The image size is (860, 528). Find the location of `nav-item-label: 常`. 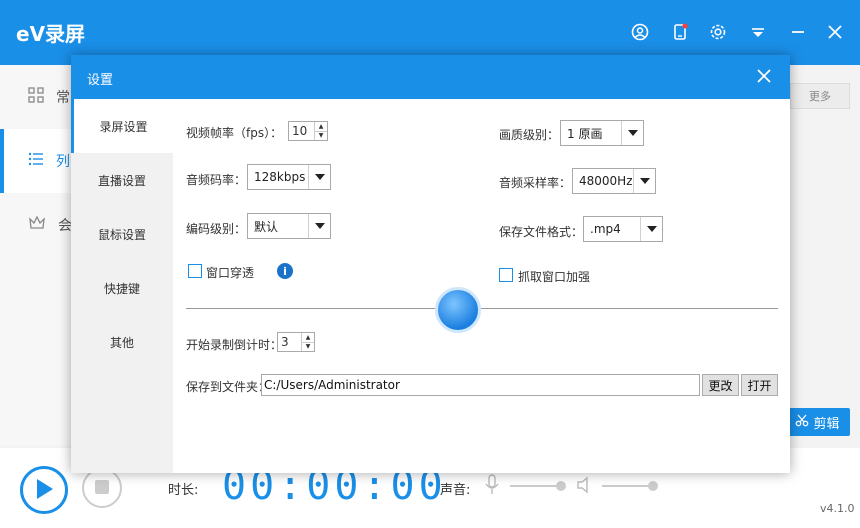

nav-item-label: 常 is located at coordinates (63, 98).